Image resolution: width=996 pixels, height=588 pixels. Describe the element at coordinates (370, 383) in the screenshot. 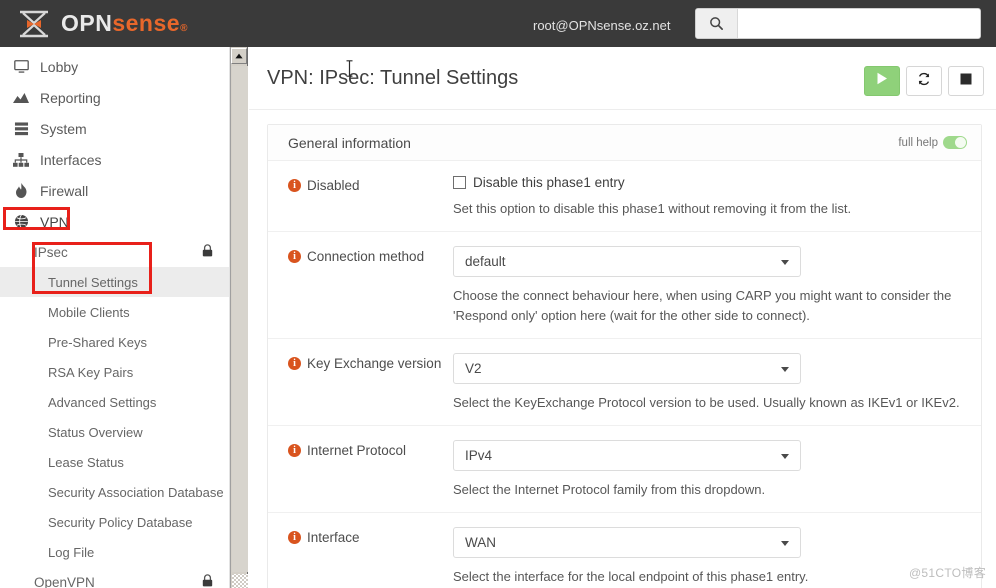

I see `field-label-key-exchange-version: i Key Exchange version` at that location.